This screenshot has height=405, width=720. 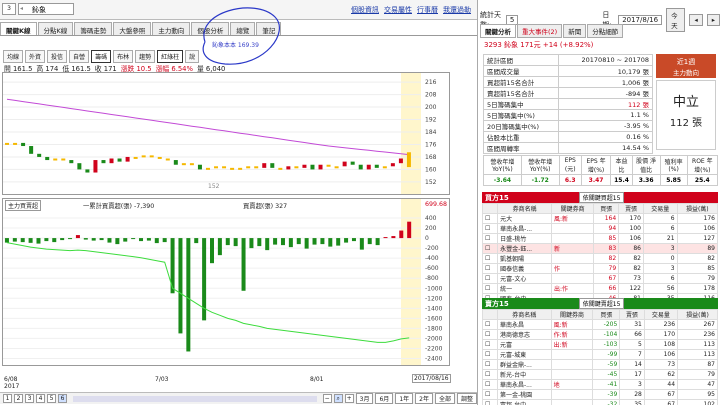 What do you see at coordinates (600, 384) in the screenshot?
I see `table-row: ☐ 華南永昌-... 地 -41 3 44 47` at bounding box center [600, 384].